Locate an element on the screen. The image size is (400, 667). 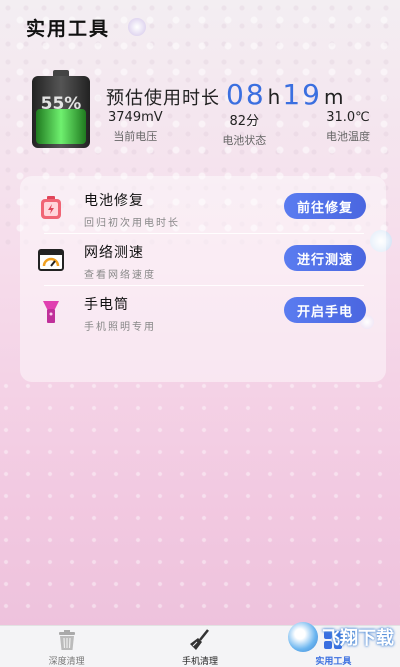
estimate-hours-unit: h is located at coordinates (274, 97).